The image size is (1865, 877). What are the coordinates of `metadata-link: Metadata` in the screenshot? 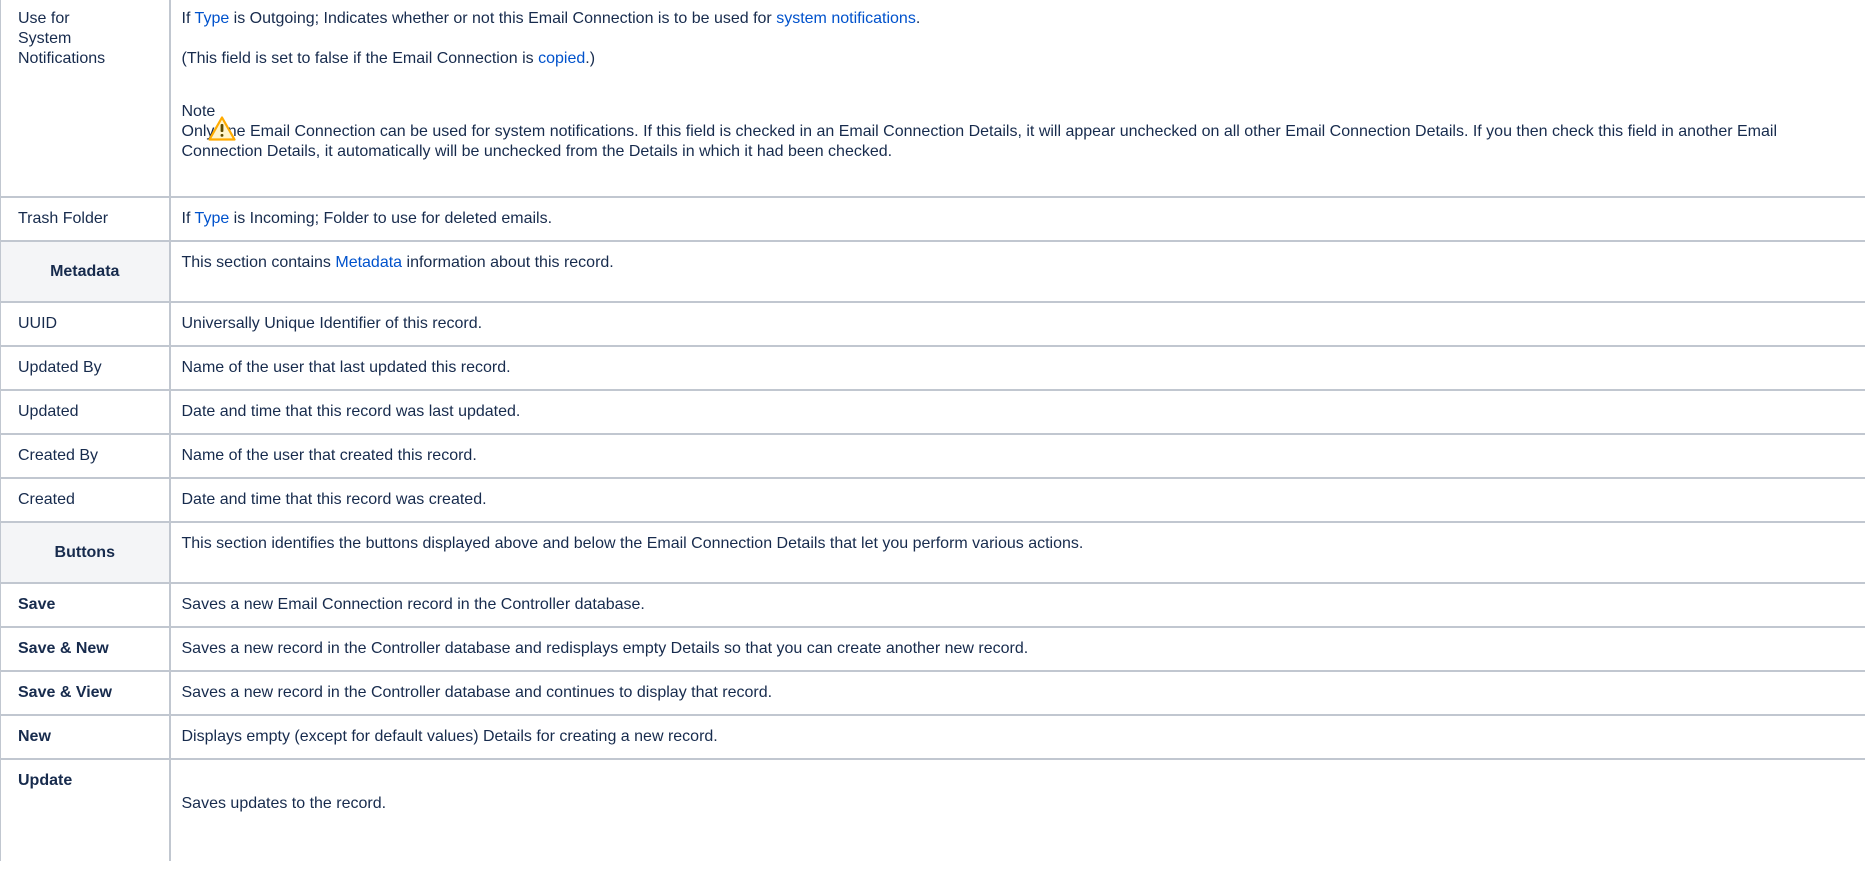 It's located at (368, 262).